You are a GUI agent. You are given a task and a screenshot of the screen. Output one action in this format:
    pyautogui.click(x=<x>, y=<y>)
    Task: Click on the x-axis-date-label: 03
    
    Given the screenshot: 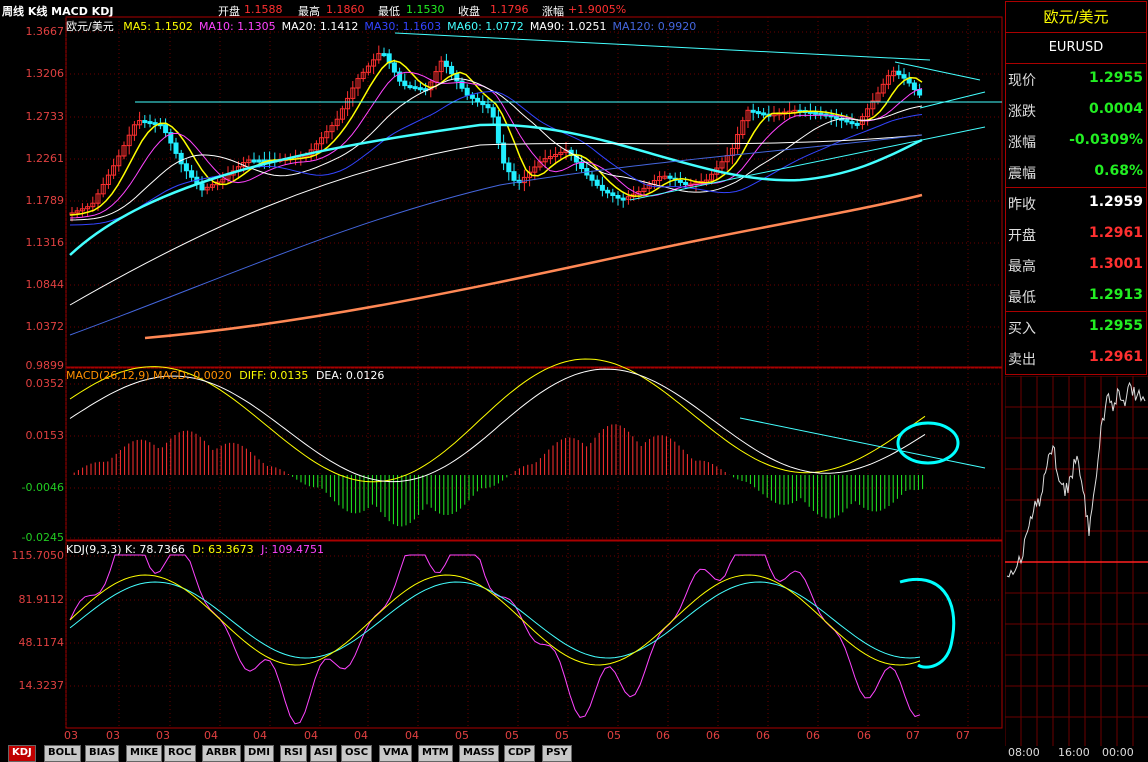 What is the action you would take?
    pyautogui.click(x=113, y=735)
    